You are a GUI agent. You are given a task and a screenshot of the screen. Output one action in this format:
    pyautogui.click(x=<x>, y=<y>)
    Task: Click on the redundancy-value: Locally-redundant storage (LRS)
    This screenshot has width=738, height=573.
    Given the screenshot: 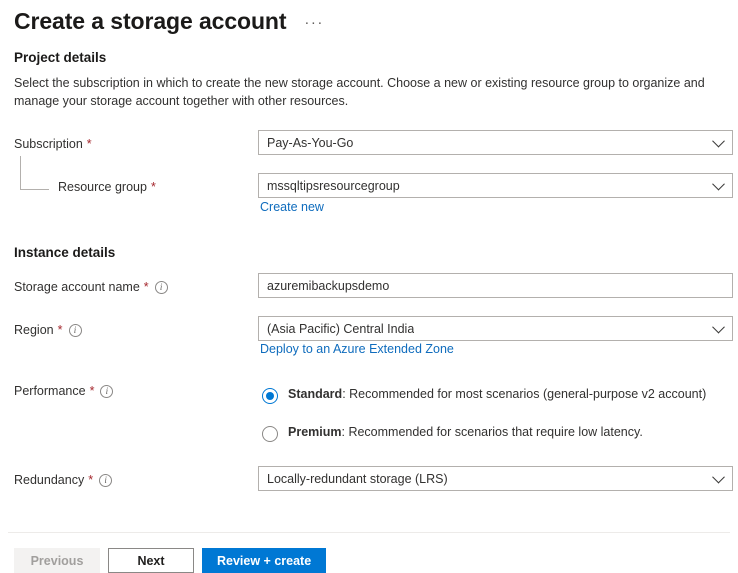 What is the action you would take?
    pyautogui.click(x=357, y=478)
    